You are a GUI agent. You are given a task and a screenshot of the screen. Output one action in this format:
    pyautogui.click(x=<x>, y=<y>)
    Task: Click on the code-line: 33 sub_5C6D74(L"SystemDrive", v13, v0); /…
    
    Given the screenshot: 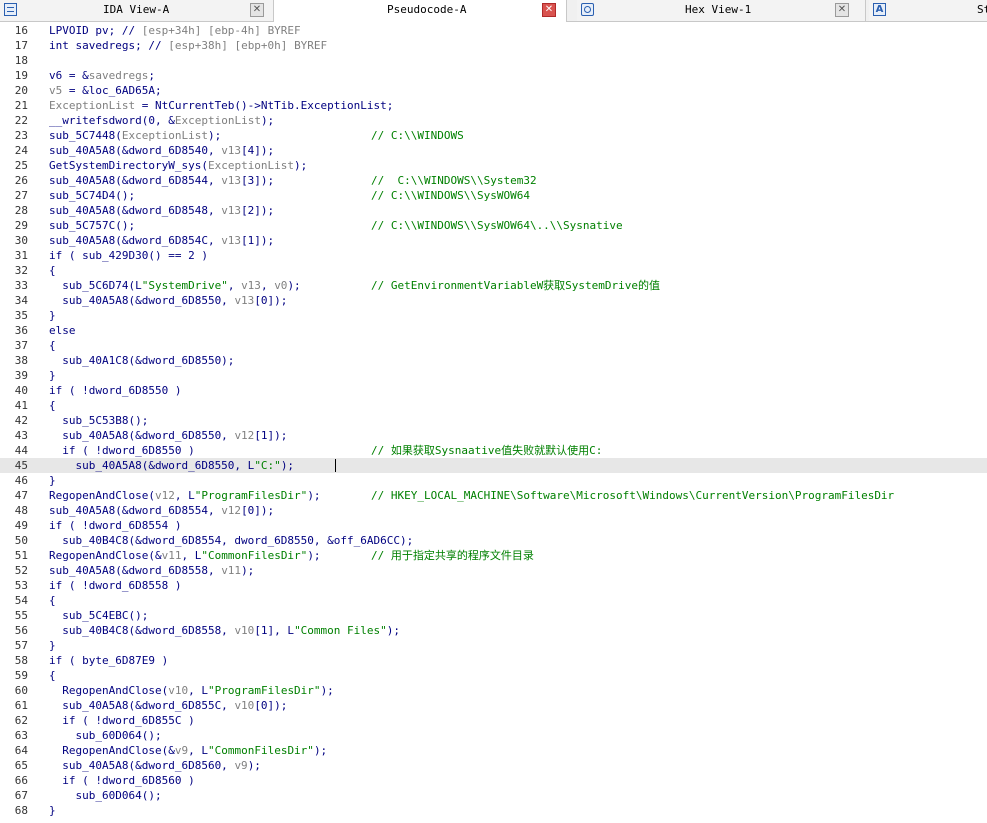 What is the action you would take?
    pyautogui.click(x=493, y=285)
    